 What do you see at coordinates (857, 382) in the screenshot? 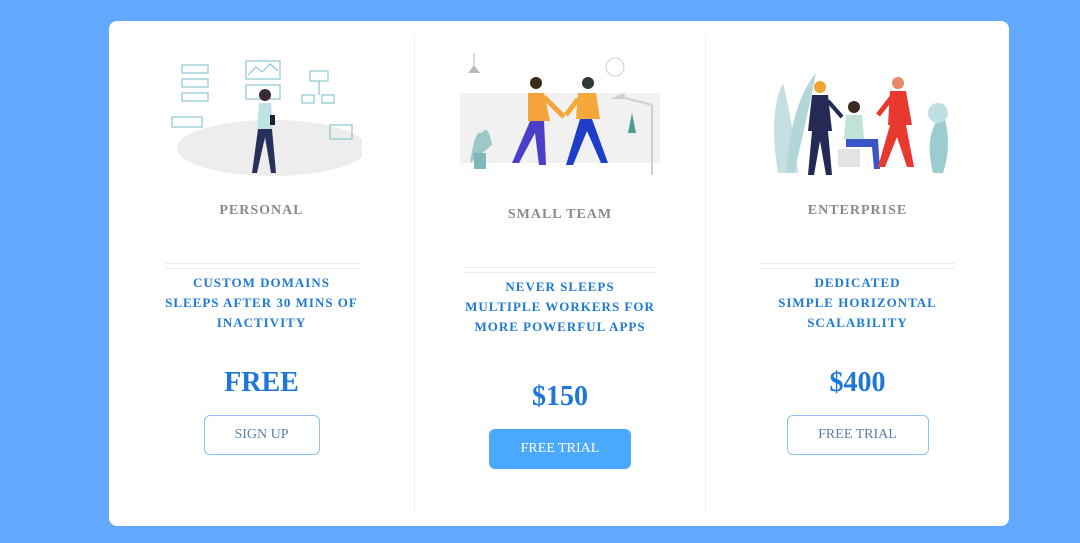
I see `plan-price: $400` at bounding box center [857, 382].